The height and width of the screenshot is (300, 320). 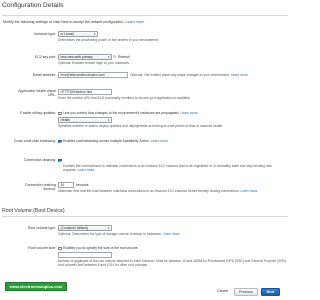 What do you see at coordinates (85, 92) in the screenshot?
I see `health-check-field: HTTP:80/readme.htm` at bounding box center [85, 92].